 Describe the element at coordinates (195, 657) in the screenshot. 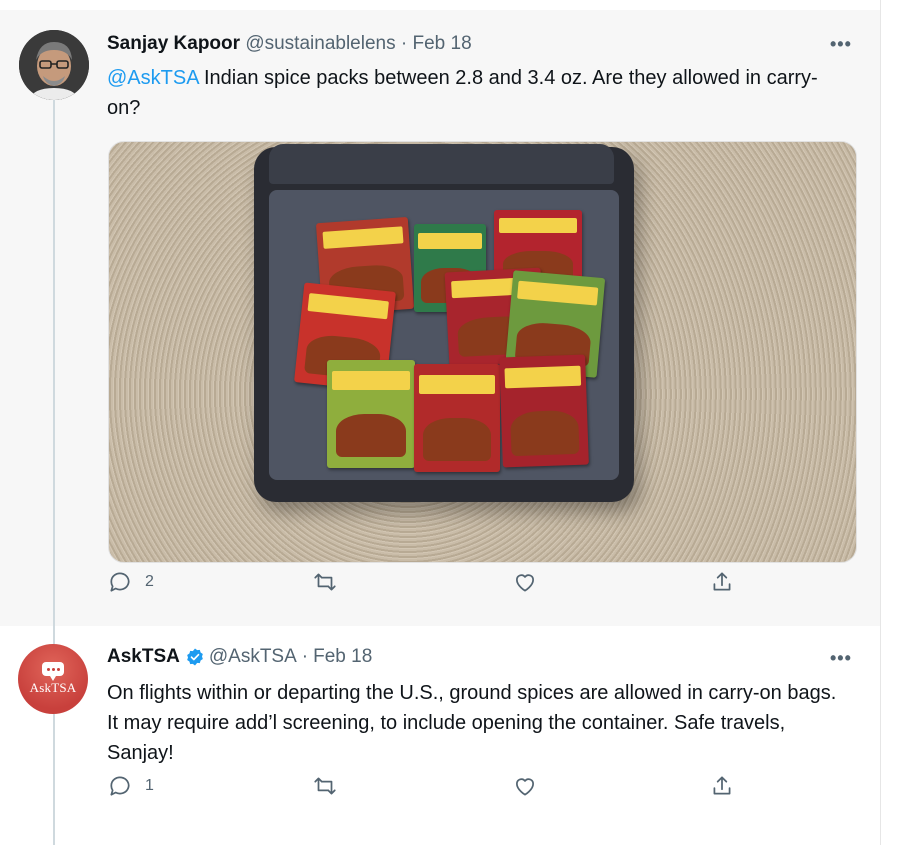

I see `verified-badge-icon` at that location.